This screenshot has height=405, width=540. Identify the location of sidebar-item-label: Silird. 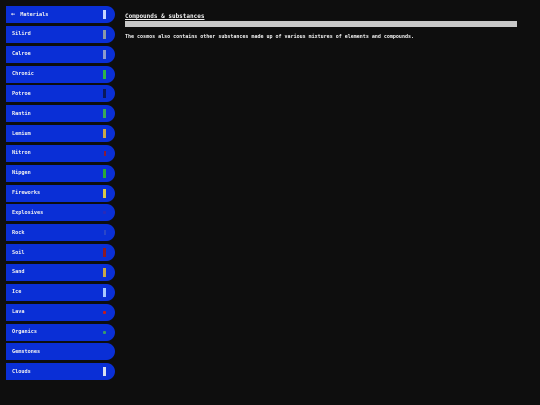
(21, 34).